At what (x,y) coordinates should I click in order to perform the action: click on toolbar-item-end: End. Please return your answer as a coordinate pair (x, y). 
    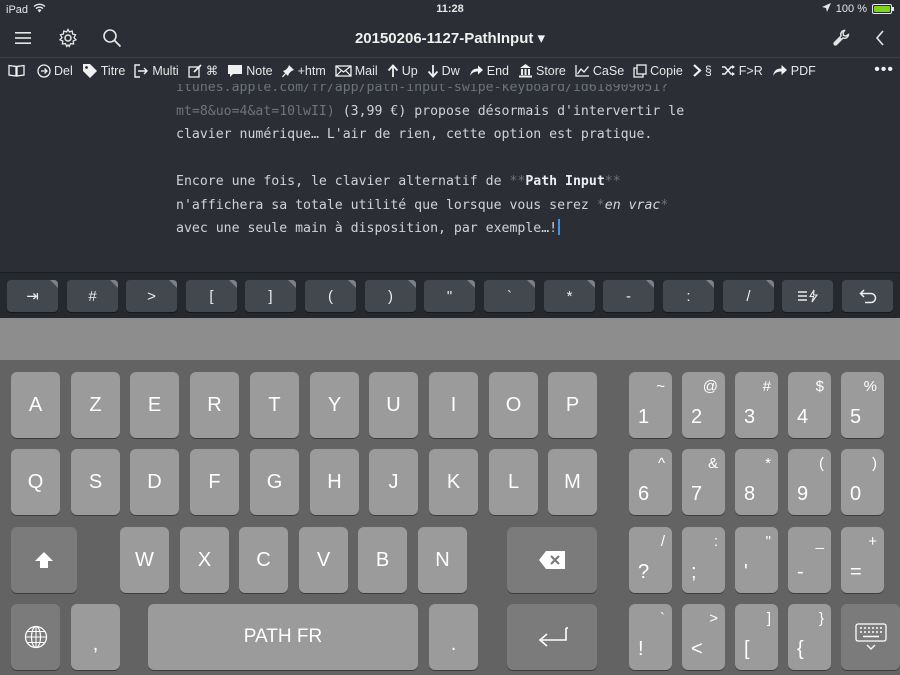
    Looking at the image, I should click on (489, 71).